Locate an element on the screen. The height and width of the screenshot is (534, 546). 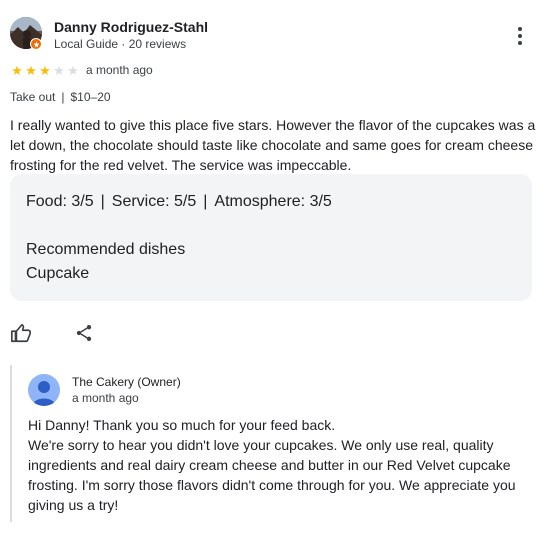
service-type: Take out is located at coordinates (33, 97).